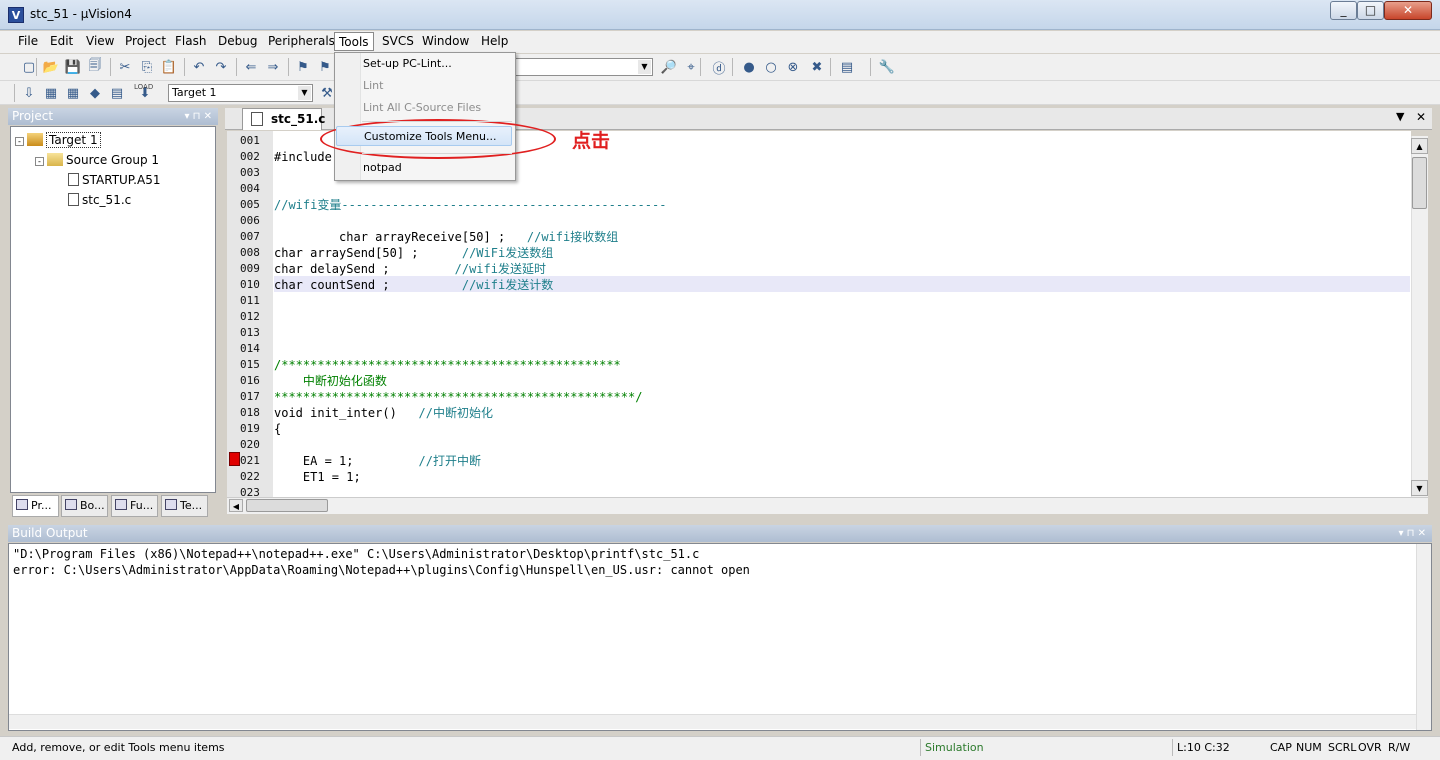  I want to click on redo-icon: ↷, so click(221, 67).